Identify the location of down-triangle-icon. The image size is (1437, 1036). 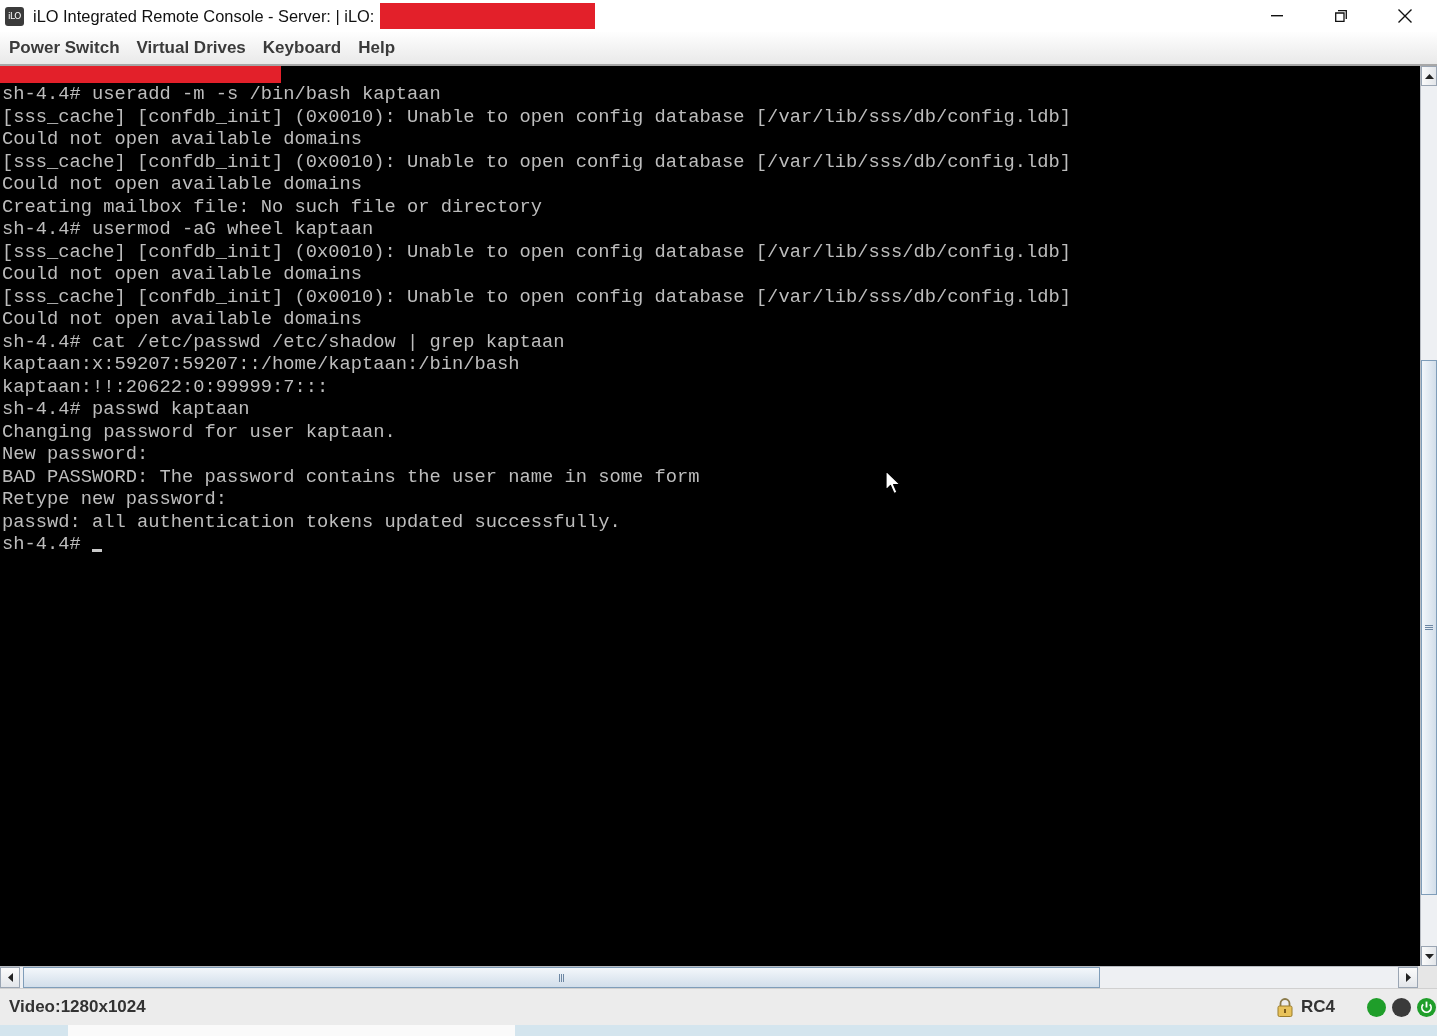
(1429, 956).